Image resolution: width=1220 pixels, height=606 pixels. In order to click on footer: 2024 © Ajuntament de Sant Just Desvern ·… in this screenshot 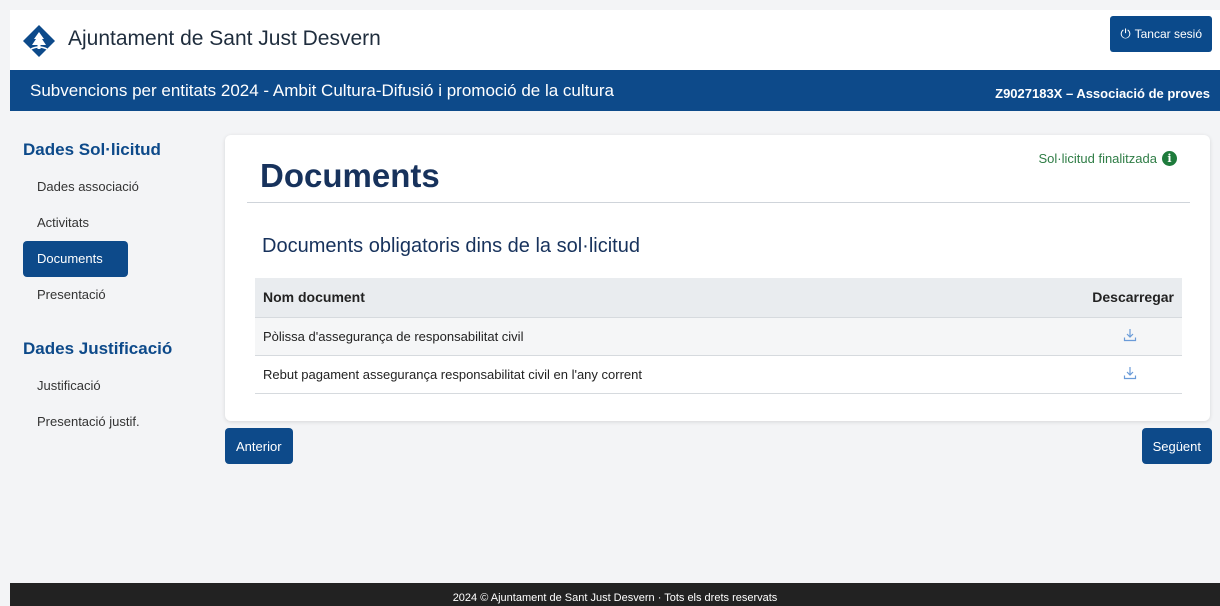, I will do `click(615, 594)`.